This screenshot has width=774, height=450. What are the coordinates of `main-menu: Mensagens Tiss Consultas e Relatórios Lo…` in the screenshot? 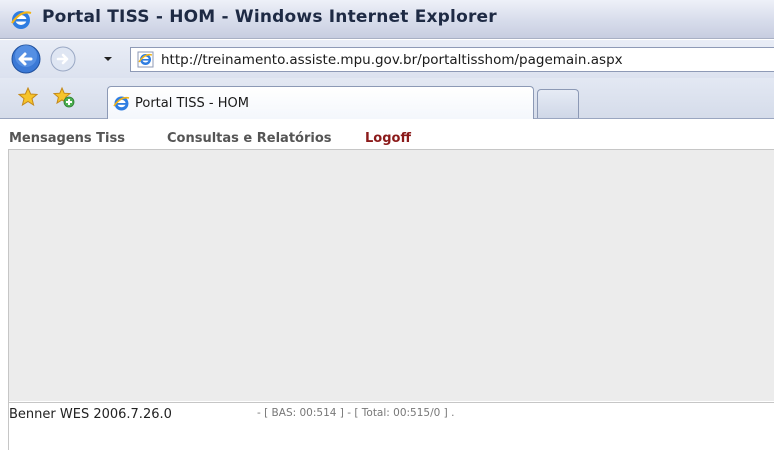 It's located at (387, 136).